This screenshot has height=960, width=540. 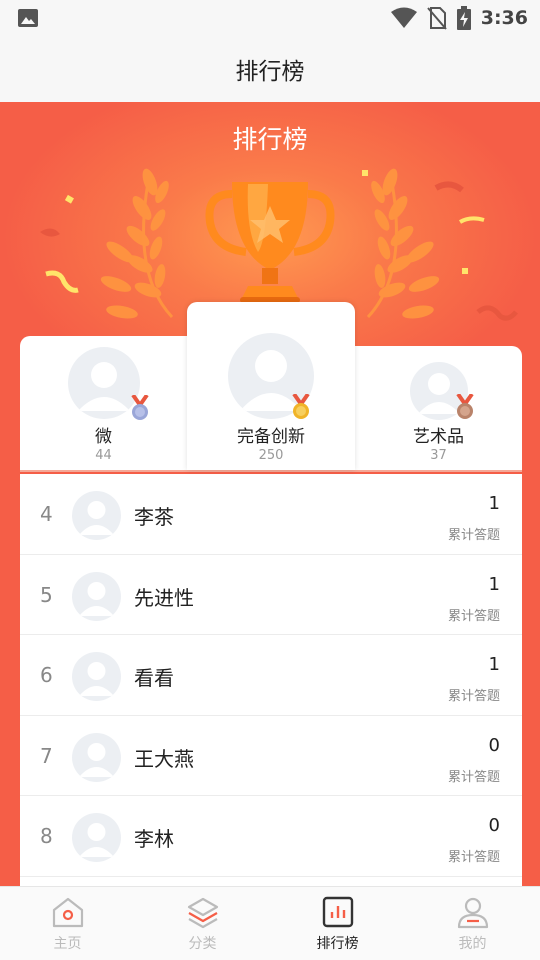 What do you see at coordinates (337, 912) in the screenshot?
I see `leaderboard-icon` at bounding box center [337, 912].